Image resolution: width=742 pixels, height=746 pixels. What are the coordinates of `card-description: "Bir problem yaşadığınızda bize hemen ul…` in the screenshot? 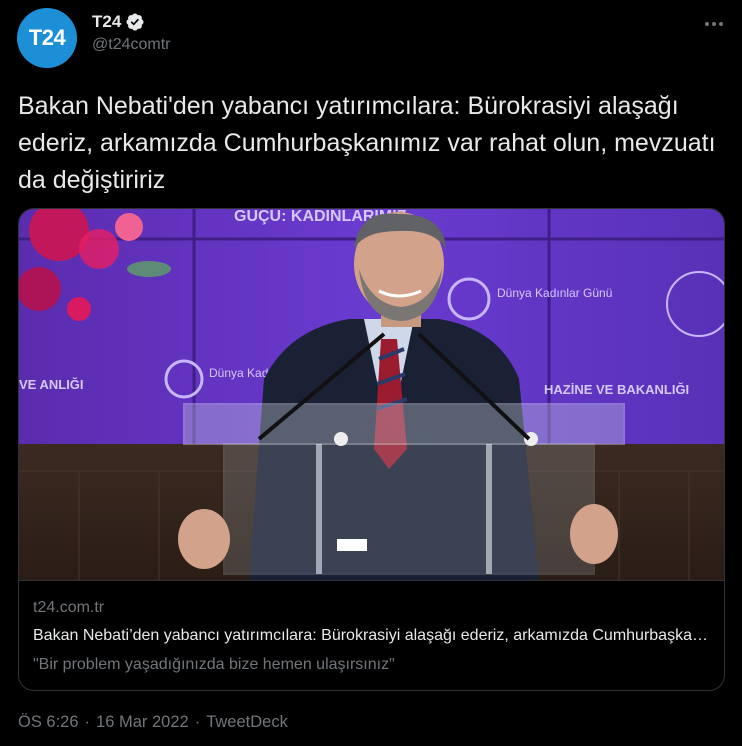 It's located at (214, 664).